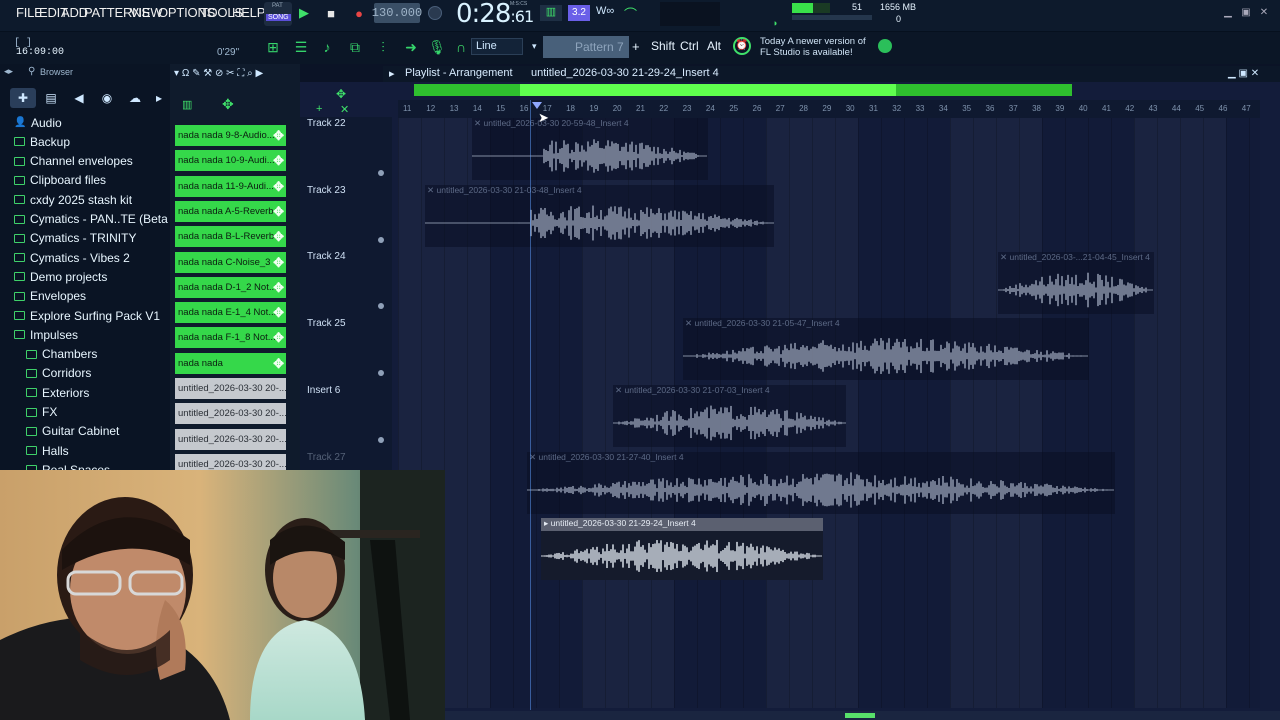  Describe the element at coordinates (75, 238) in the screenshot. I see `browser-folder-item: Cymatics - TRINITY` at that location.